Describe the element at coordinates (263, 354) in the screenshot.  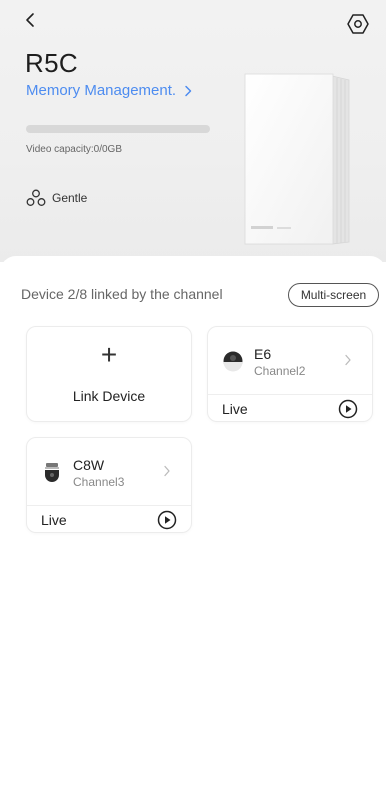
I see `camera-name: E6` at that location.